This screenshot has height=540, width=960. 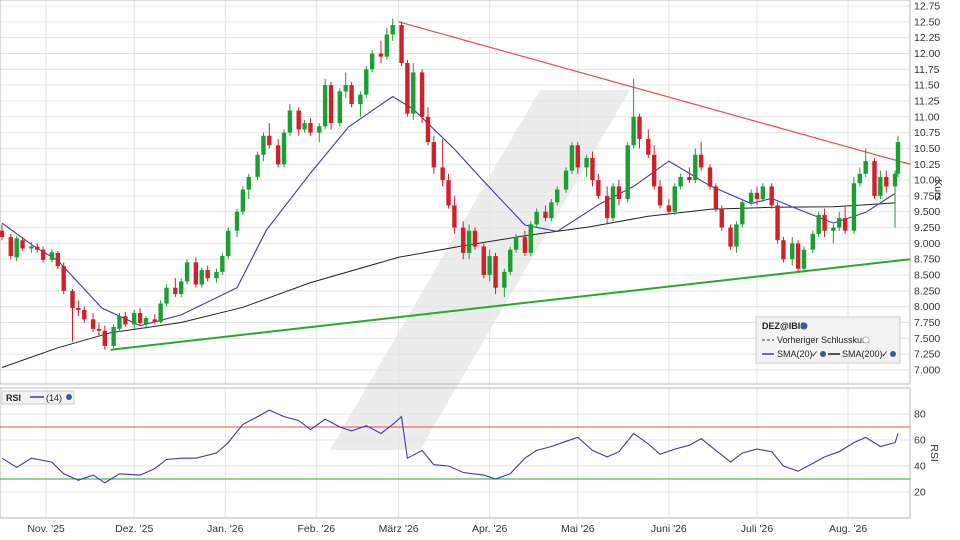 What do you see at coordinates (920, 441) in the screenshot?
I see `rsi-tick-label: 60` at bounding box center [920, 441].